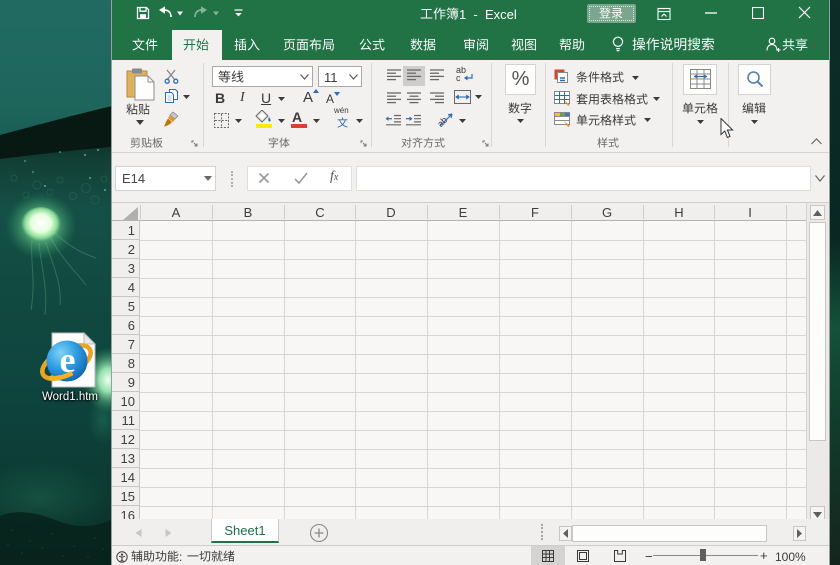 The image size is (840, 565). Describe the element at coordinates (443, 122) in the screenshot. I see `svg-text: ab` at that location.